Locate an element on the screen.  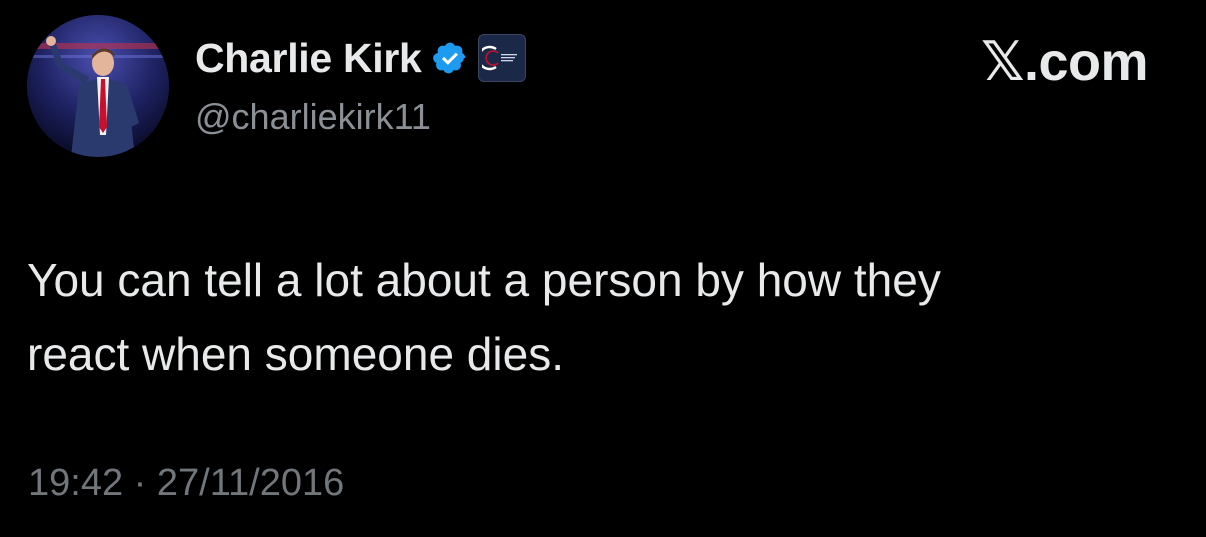
author-name-row: Charlie Kirk is located at coordinates (360, 58).